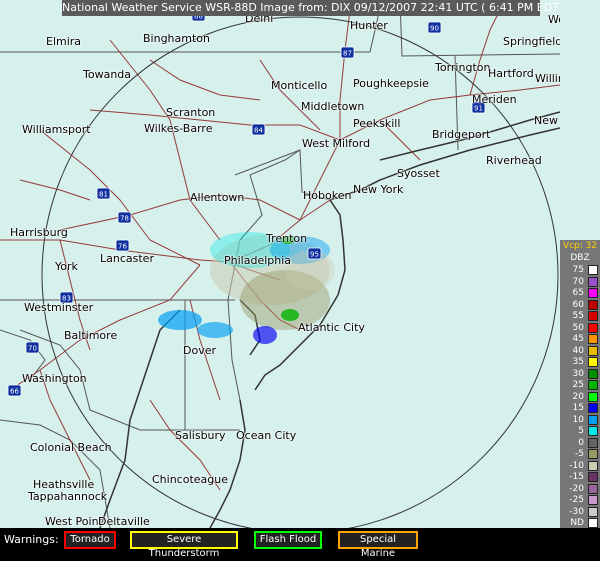 The image size is (600, 561). Describe the element at coordinates (288, 540) in the screenshot. I see `warning-flash-flood-button: Flash Flood` at that location.